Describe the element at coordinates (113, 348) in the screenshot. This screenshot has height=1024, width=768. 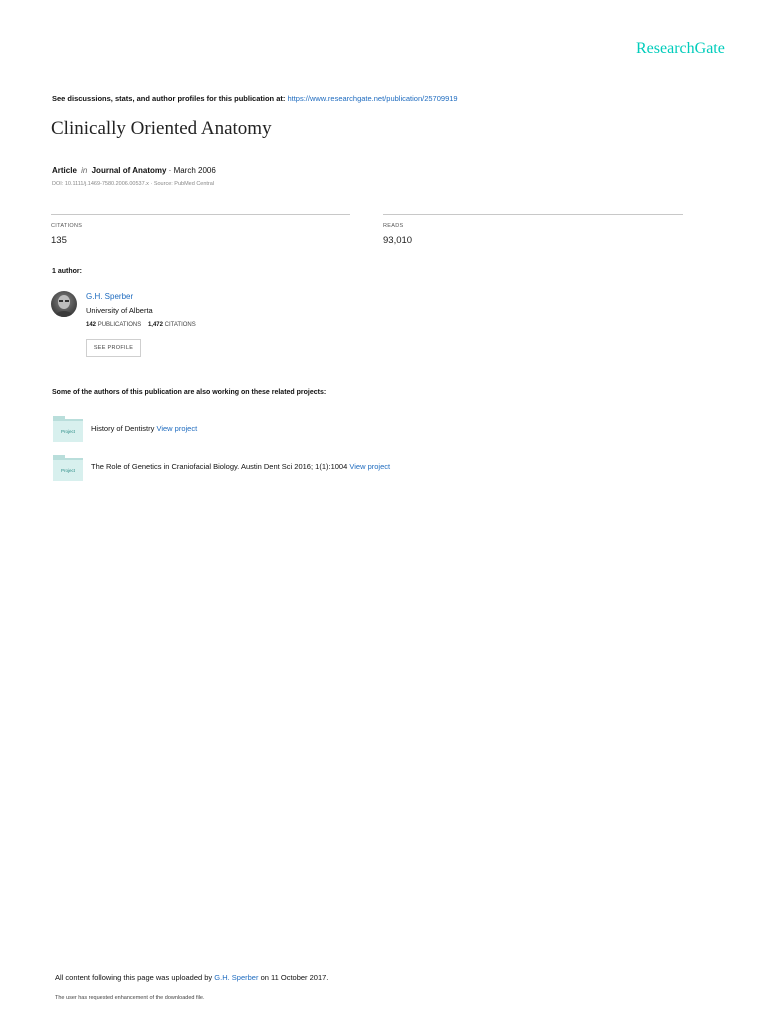
I see `see-profile-button: SEE PROFILE` at that location.